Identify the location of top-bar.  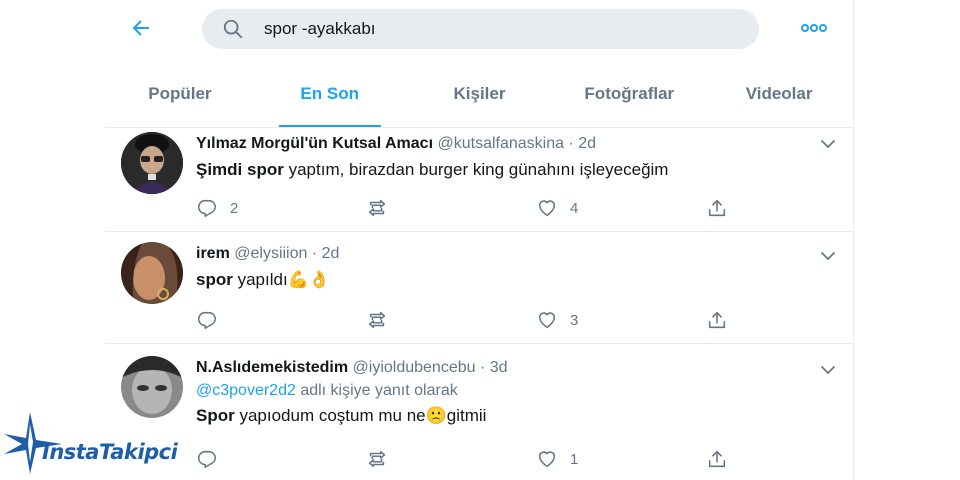
(479, 29).